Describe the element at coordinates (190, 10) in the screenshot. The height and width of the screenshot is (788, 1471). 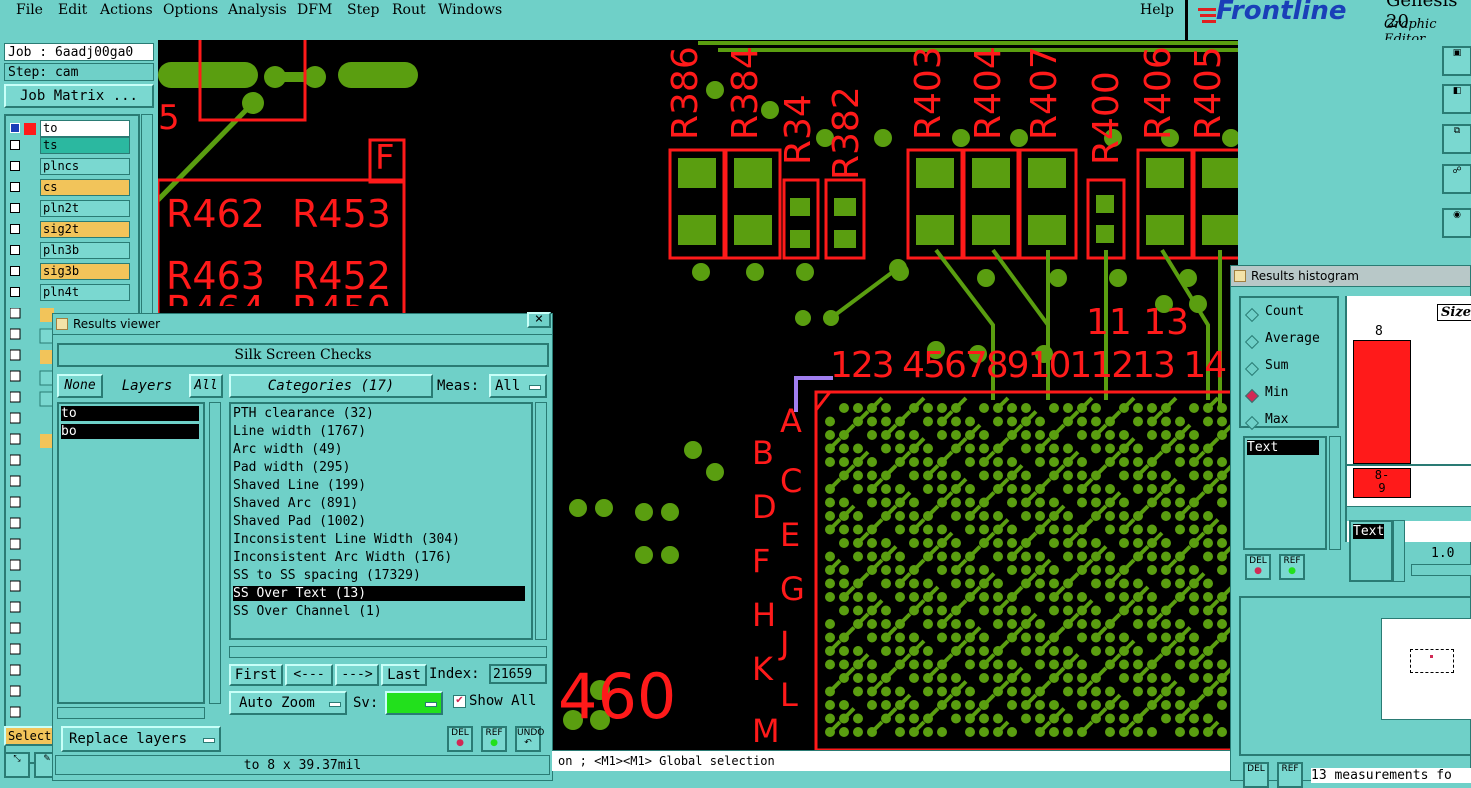
I see `menu-options: Options` at that location.